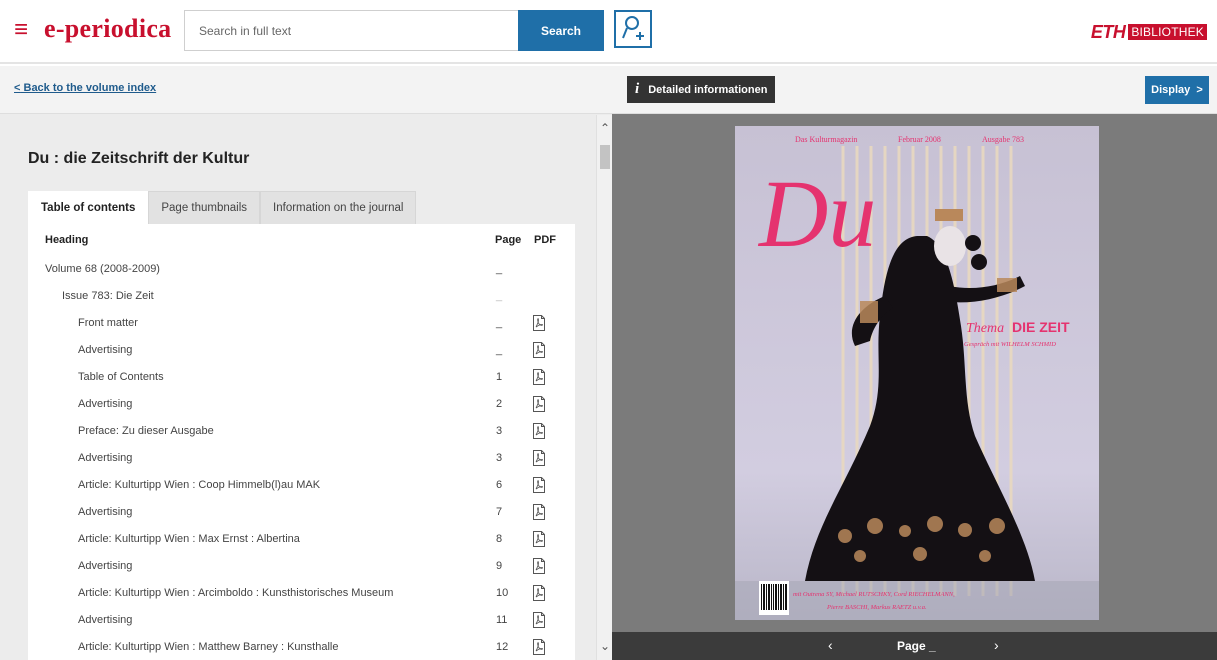  Describe the element at coordinates (605, 128) in the screenshot. I see `scroll-up-icon: ⌃` at that location.